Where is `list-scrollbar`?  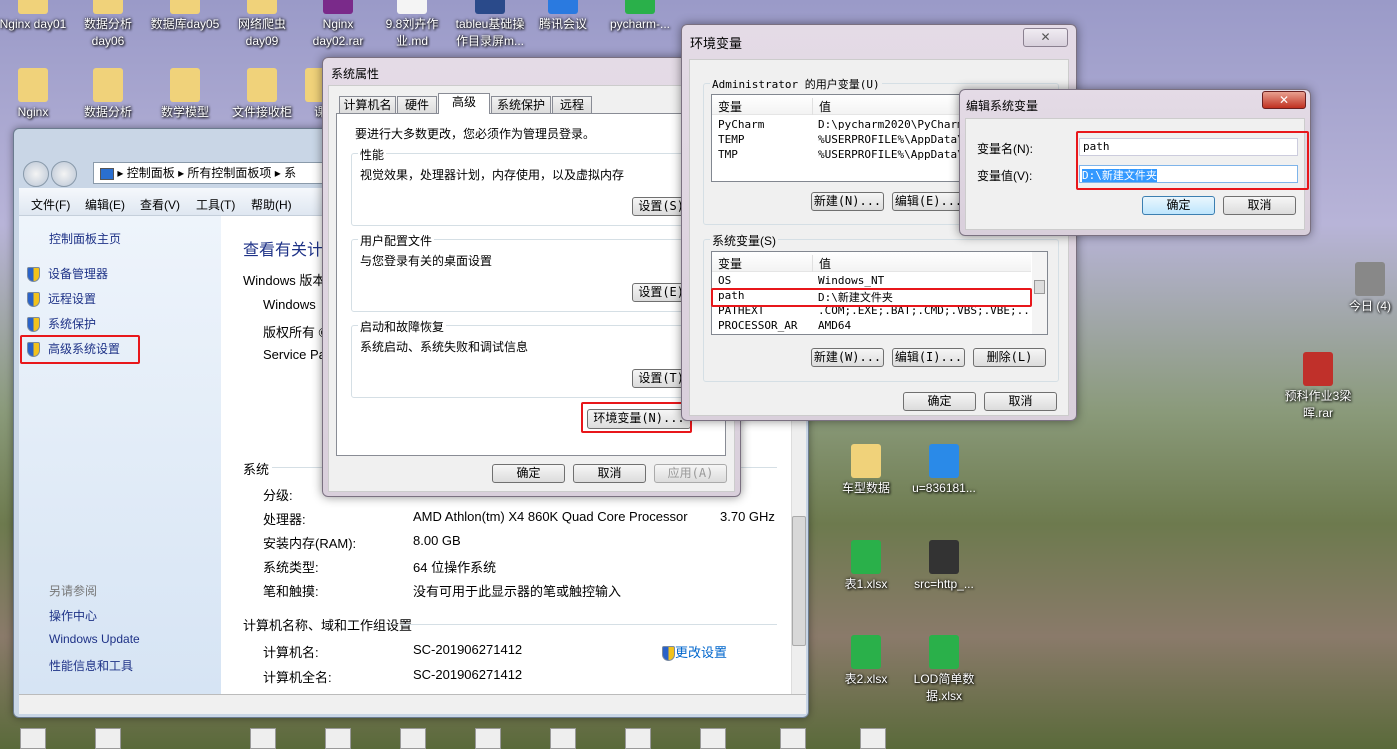
list-scrollbar is located at coordinates (1039, 293).